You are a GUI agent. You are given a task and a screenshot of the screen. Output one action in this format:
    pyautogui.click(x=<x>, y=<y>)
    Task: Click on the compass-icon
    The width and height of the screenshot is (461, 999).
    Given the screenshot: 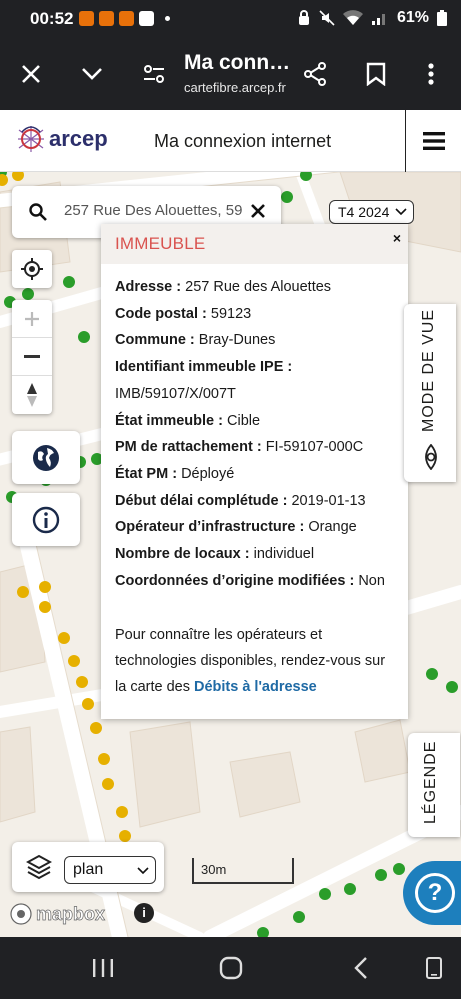 What is the action you would take?
    pyautogui.click(x=32, y=395)
    